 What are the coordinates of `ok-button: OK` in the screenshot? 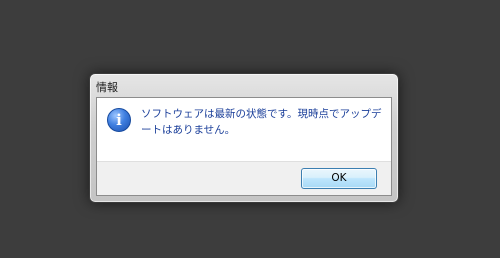 It's located at (339, 178).